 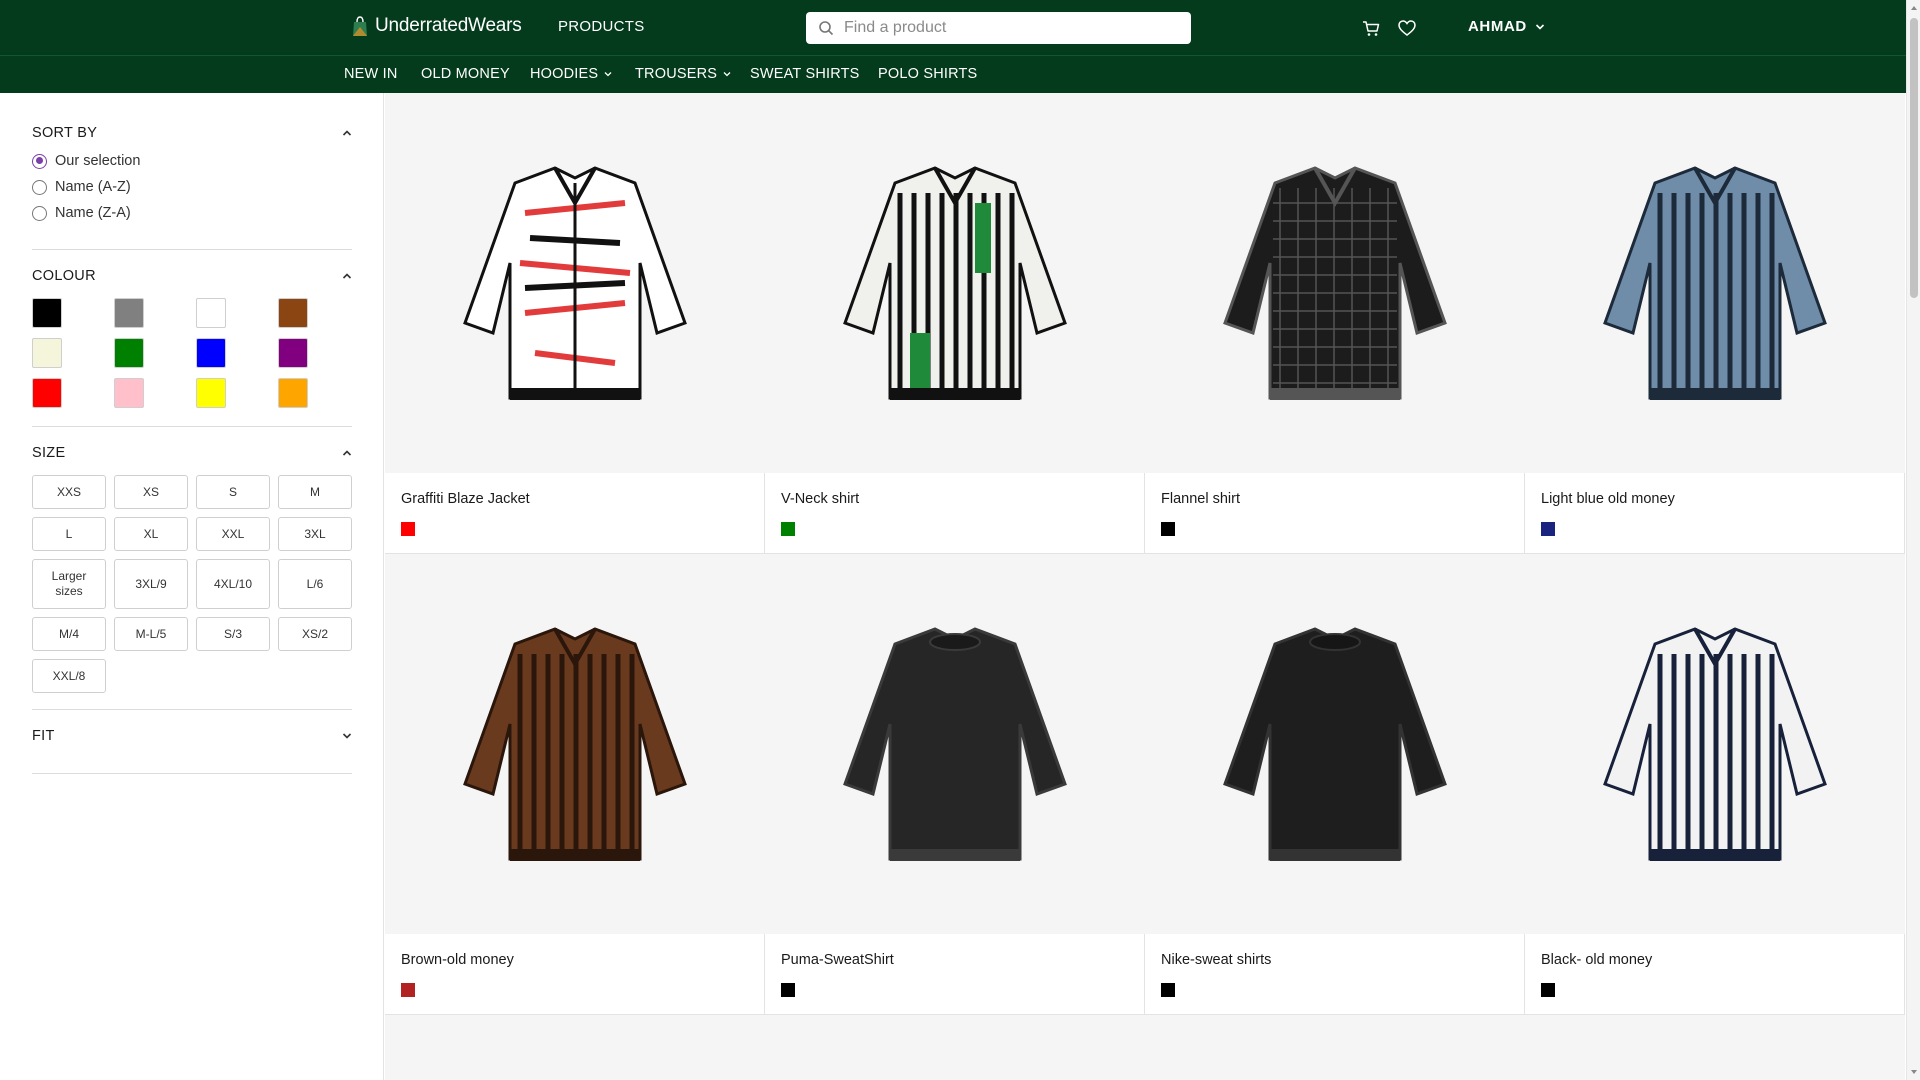 What do you see at coordinates (69, 676) in the screenshot?
I see `size-option: XXL/8` at bounding box center [69, 676].